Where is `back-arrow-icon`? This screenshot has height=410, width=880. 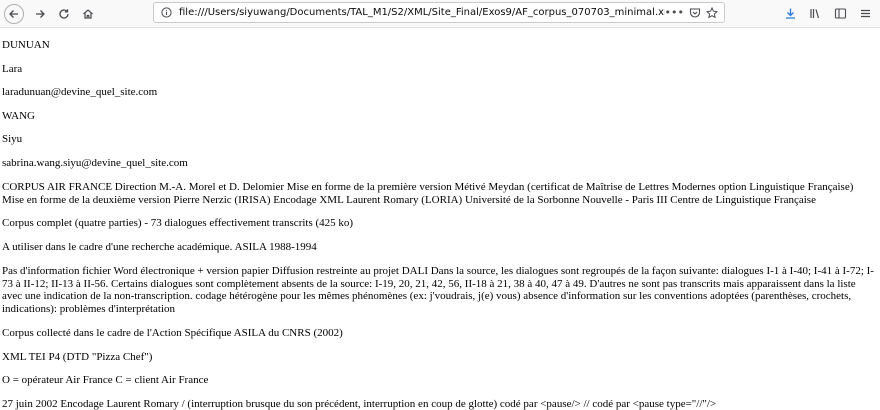
back-arrow-icon is located at coordinates (14, 14).